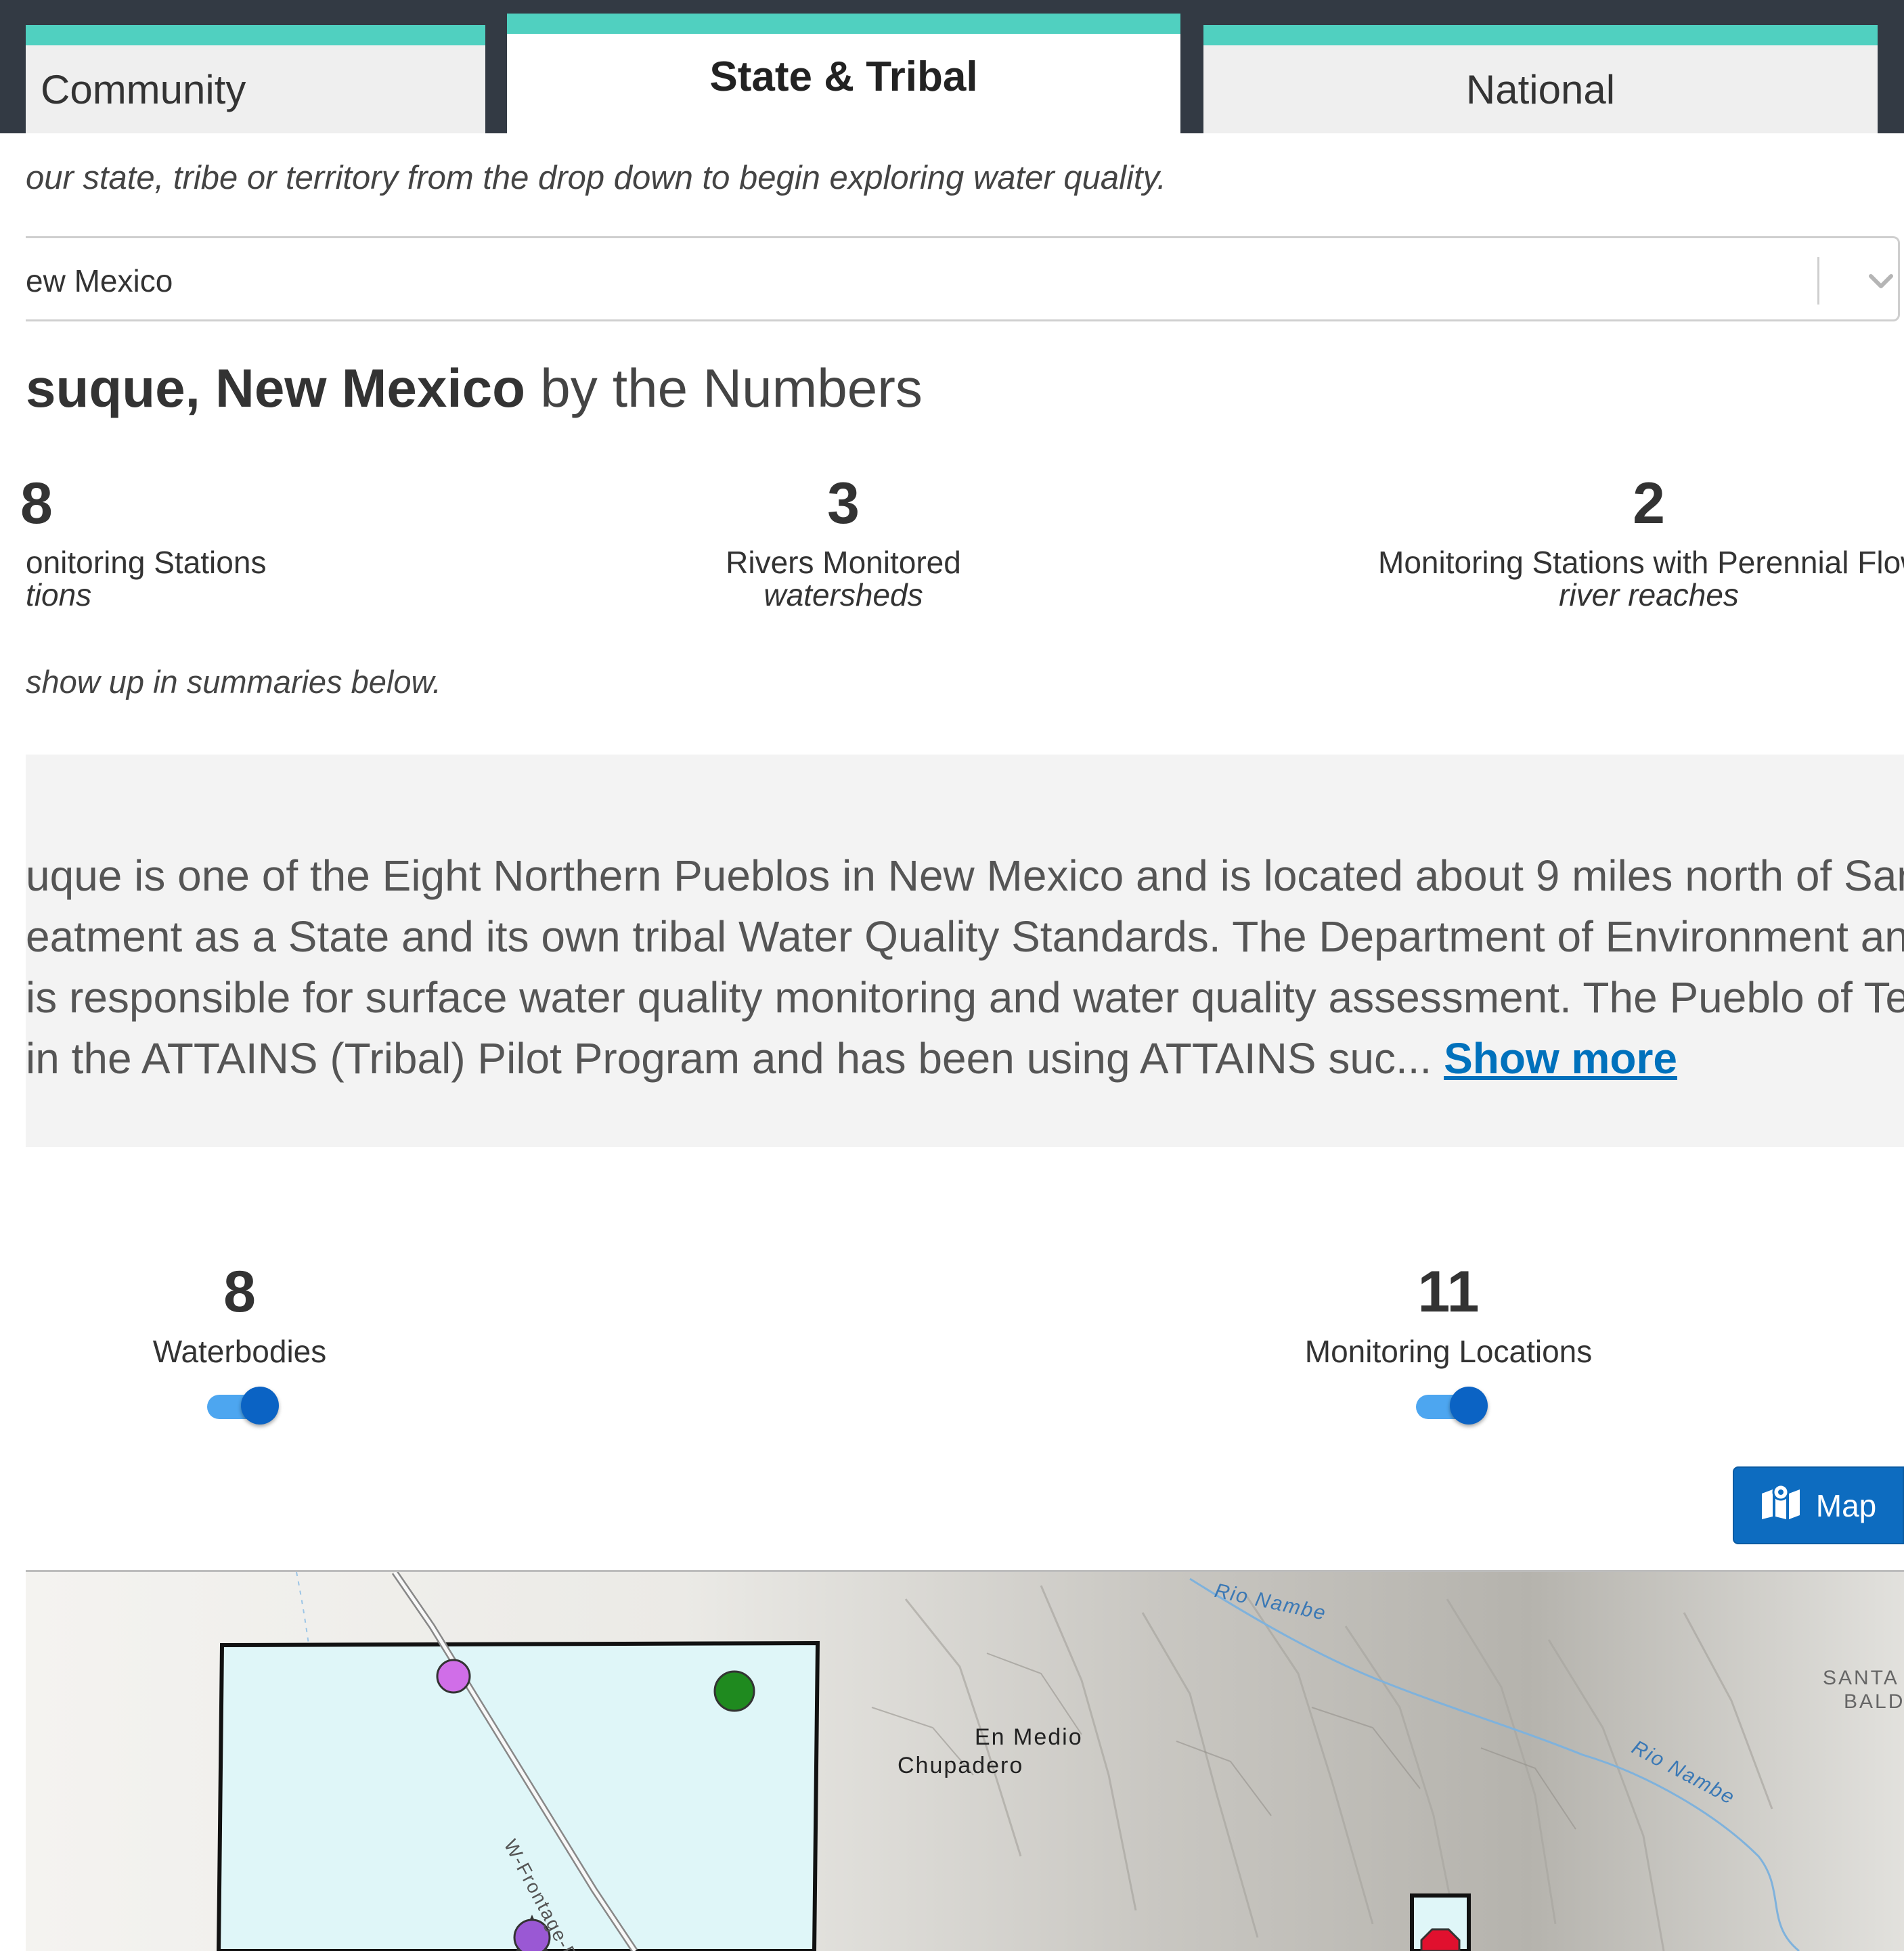 Image resolution: width=1904 pixels, height=1951 pixels. I want to click on page-title: suque, New Mexico by the Numbers, so click(474, 388).